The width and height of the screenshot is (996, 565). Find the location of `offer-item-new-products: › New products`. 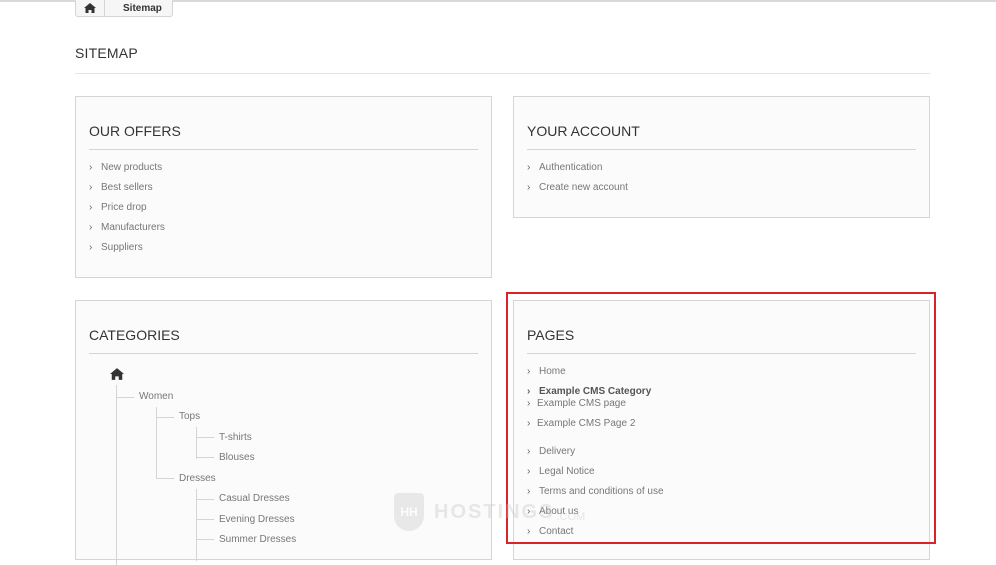

offer-item-new-products: › New products is located at coordinates (127, 171).